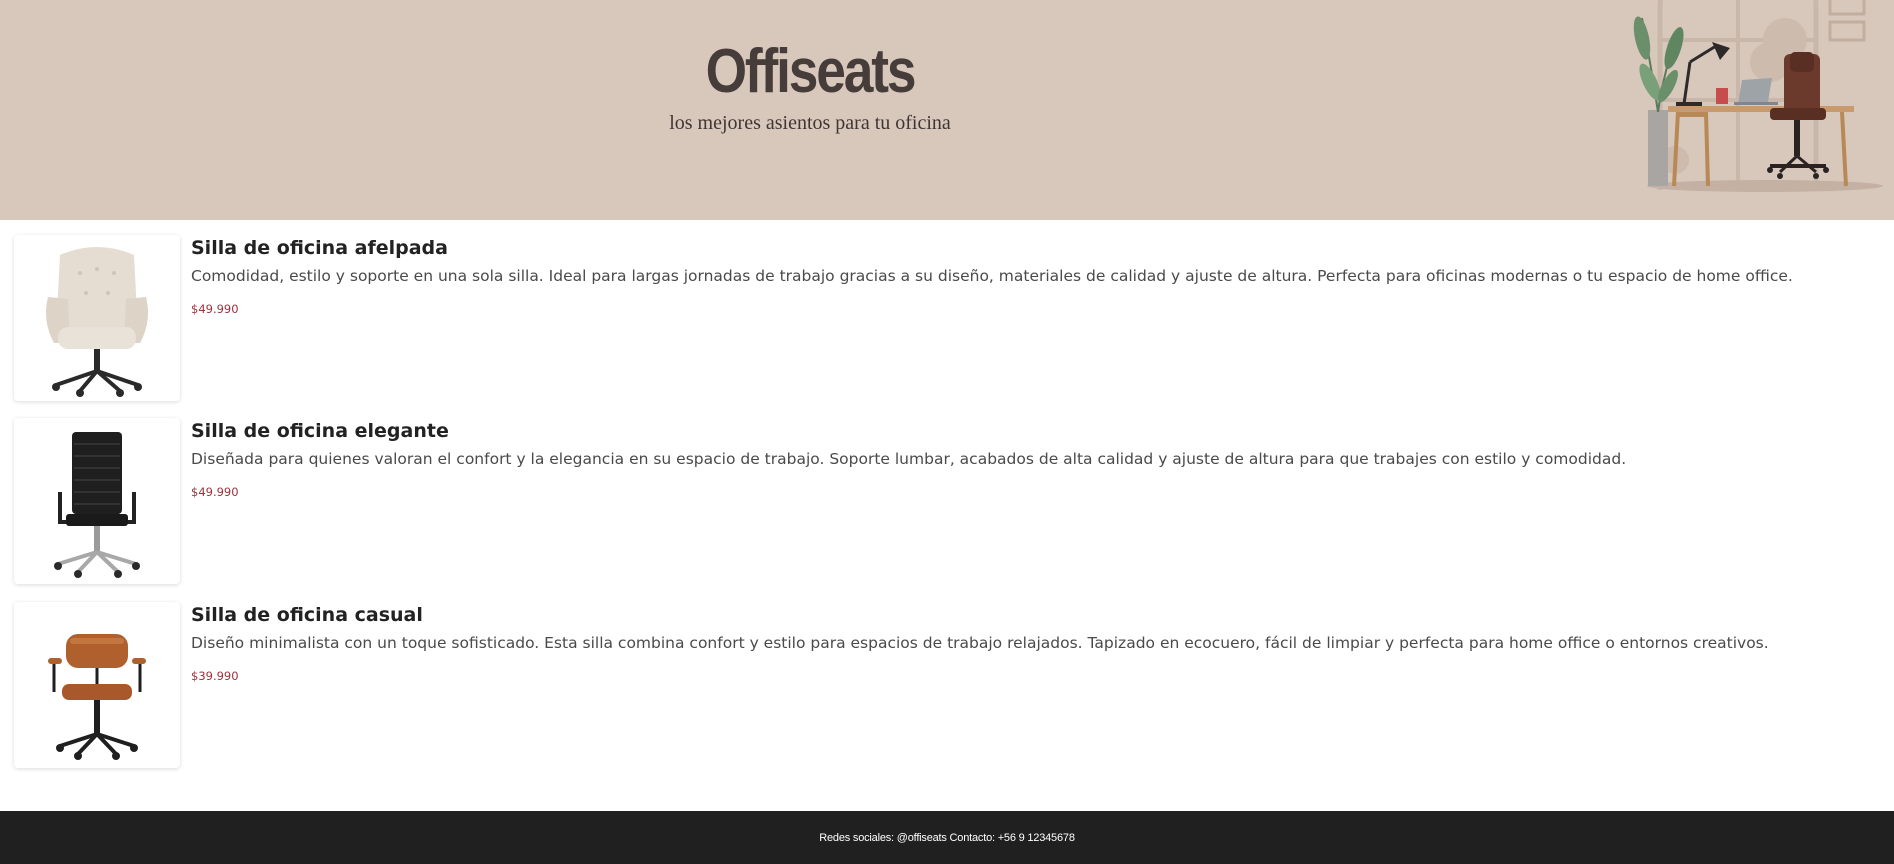 This screenshot has width=1894, height=864. I want to click on brand-subtitle: los mejores asientos para tu oficina, so click(810, 123).